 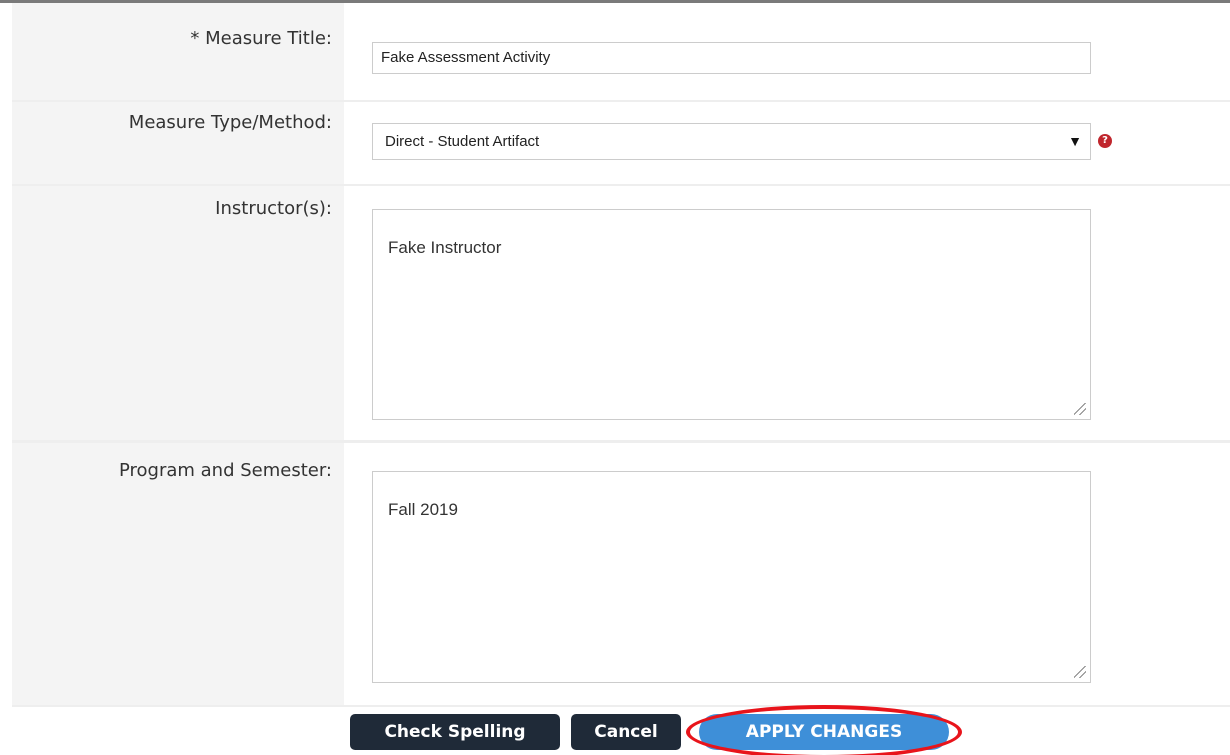 What do you see at coordinates (178, 574) in the screenshot?
I see `label-column` at bounding box center [178, 574].